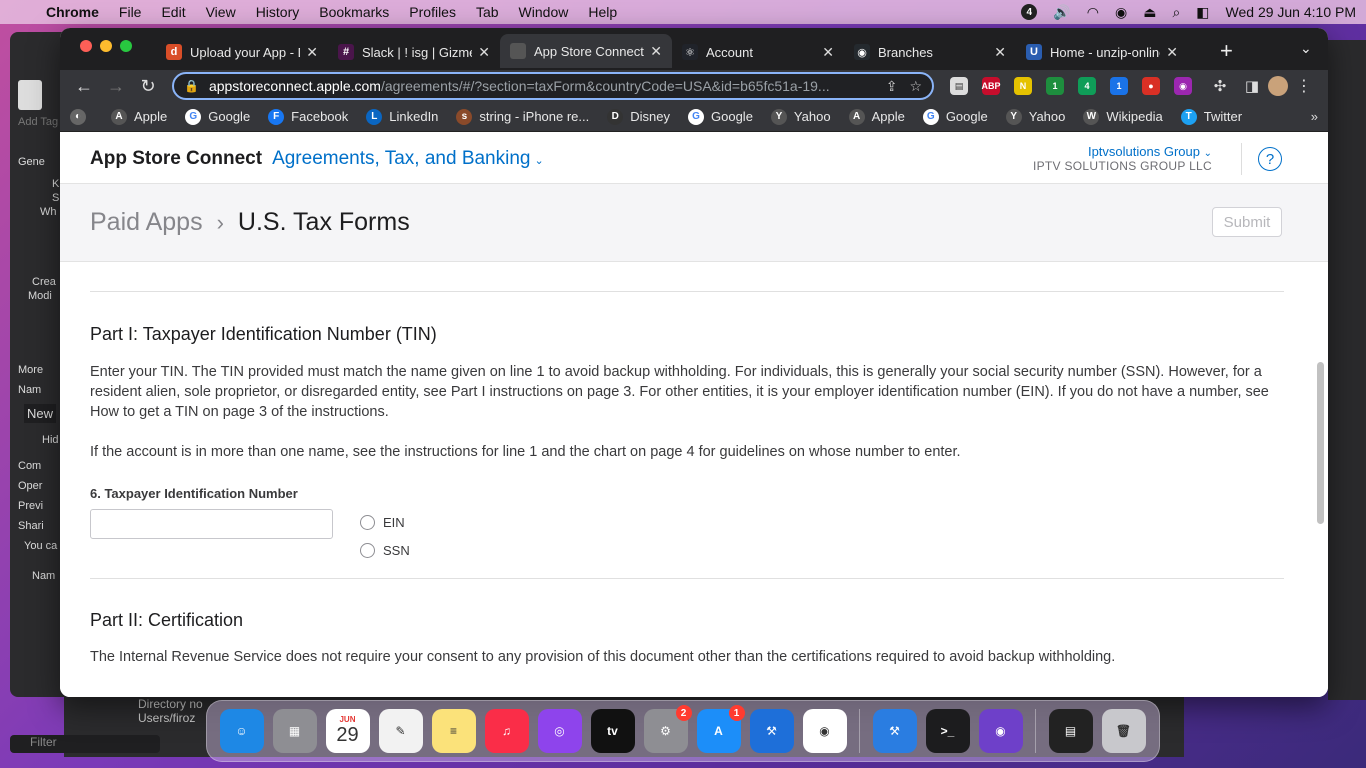 This screenshot has width=1366, height=768. I want to click on dock-appletv-icon: tv, so click(612, 731).